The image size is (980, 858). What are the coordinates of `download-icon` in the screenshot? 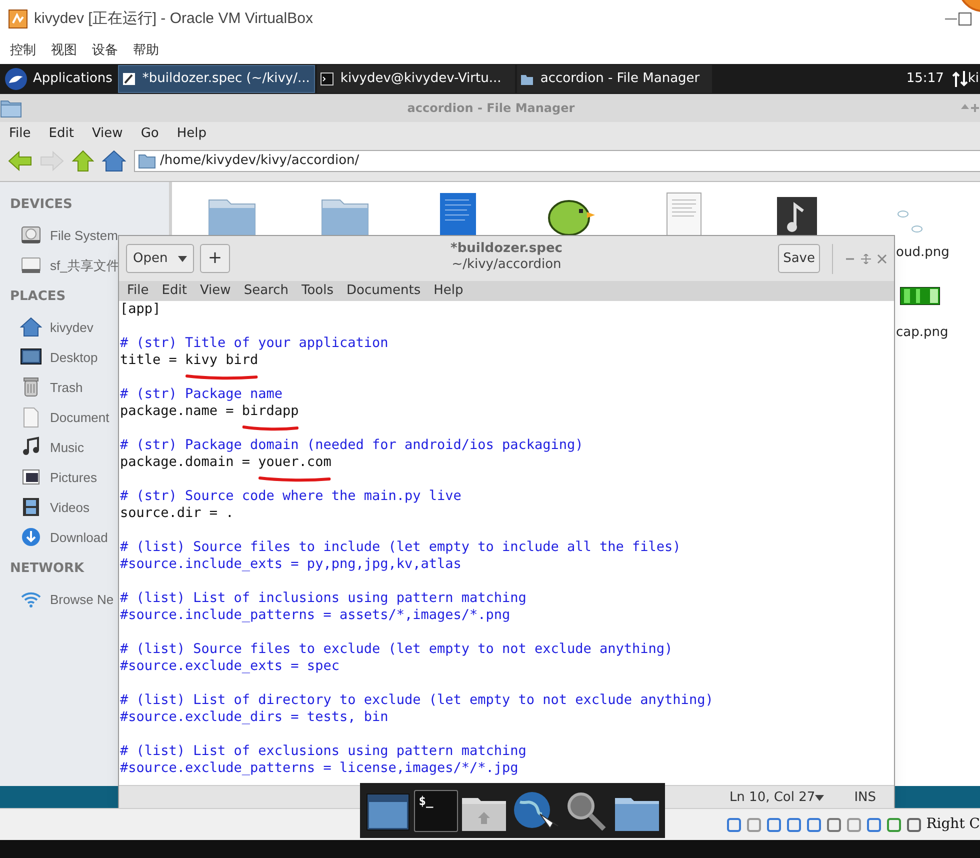 It's located at (31, 537).